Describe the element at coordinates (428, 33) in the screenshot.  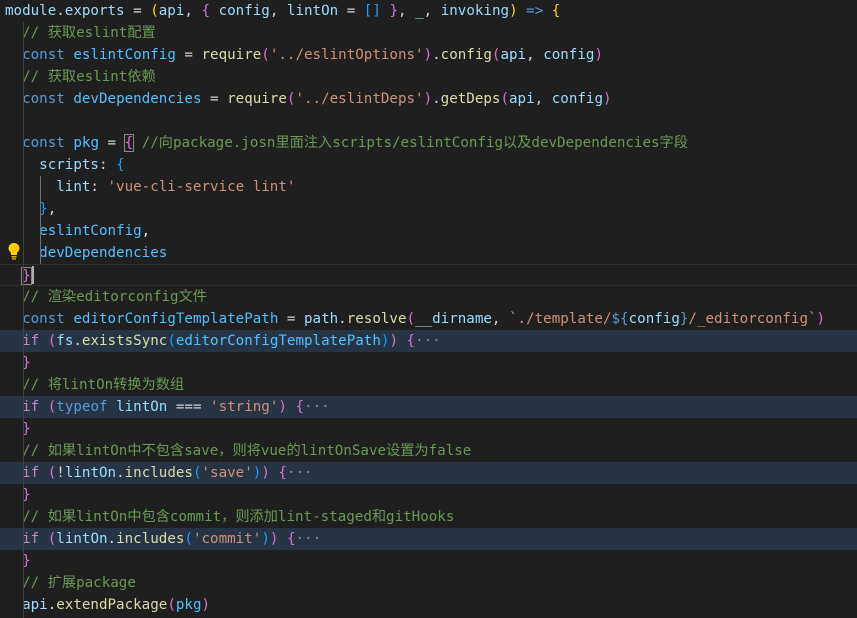
I see `code-line: // 获取eslint配置` at that location.